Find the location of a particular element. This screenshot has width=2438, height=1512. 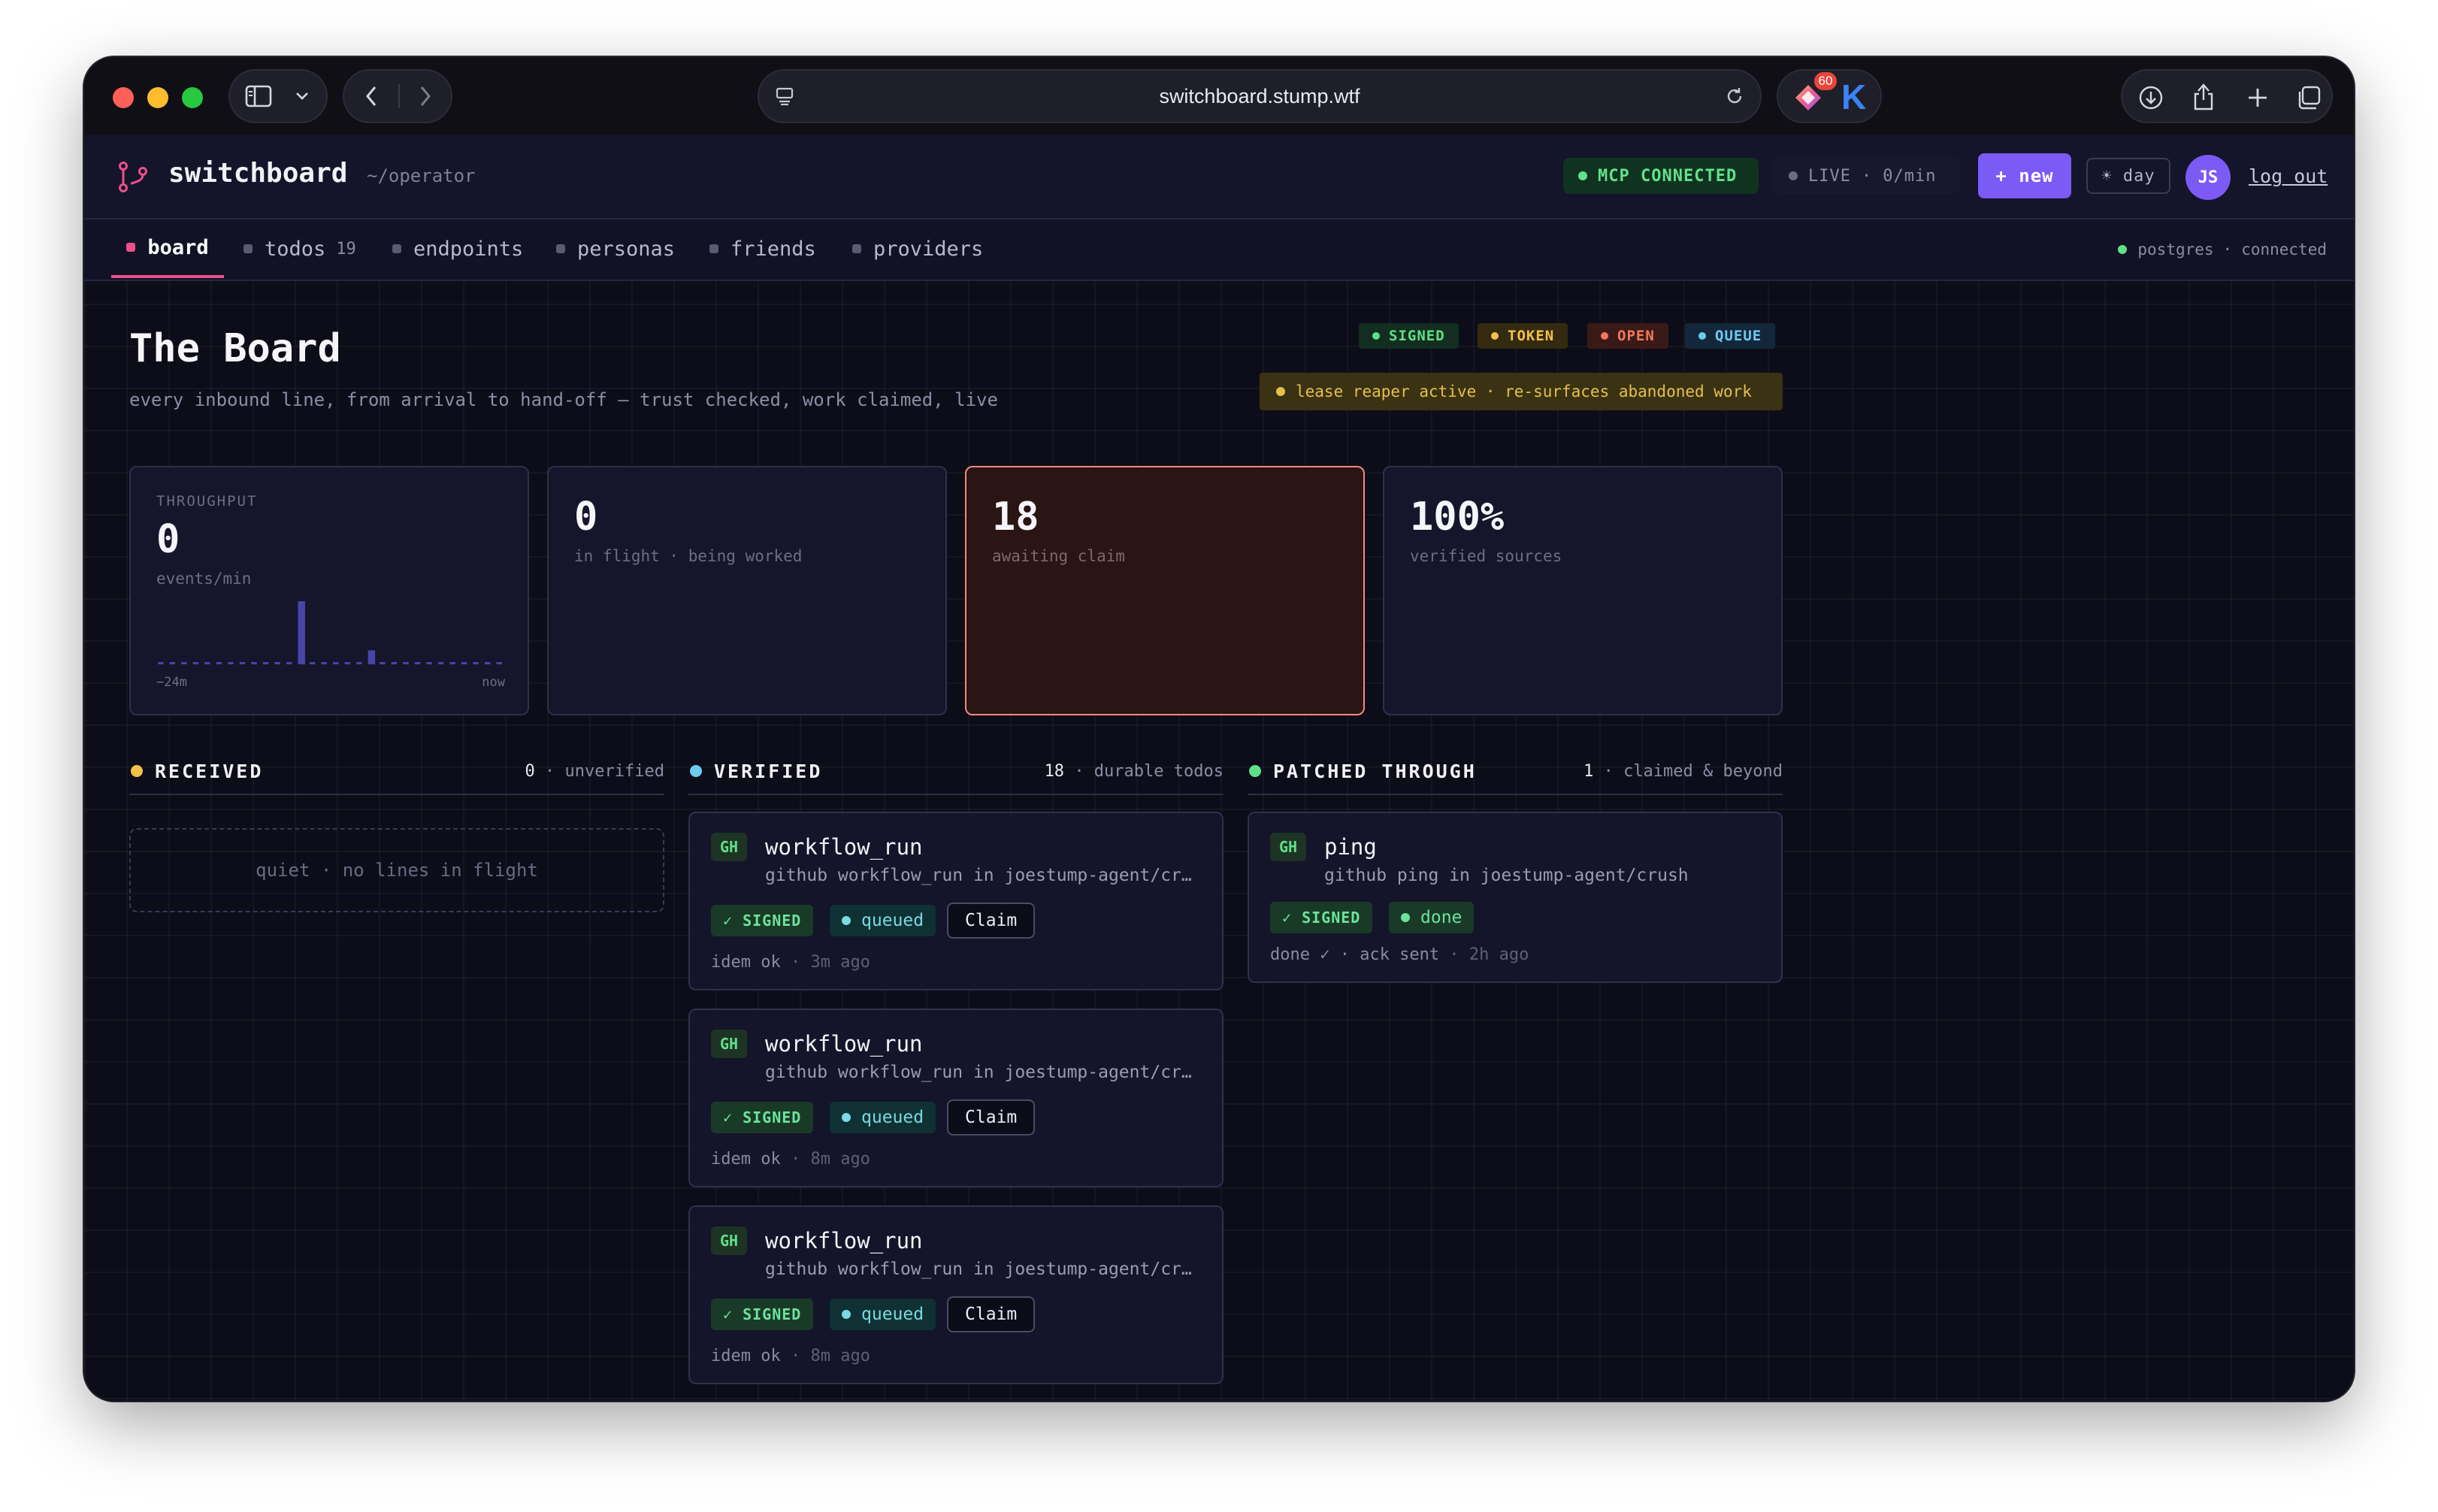

db-name: postgres is located at coordinates (2176, 250).